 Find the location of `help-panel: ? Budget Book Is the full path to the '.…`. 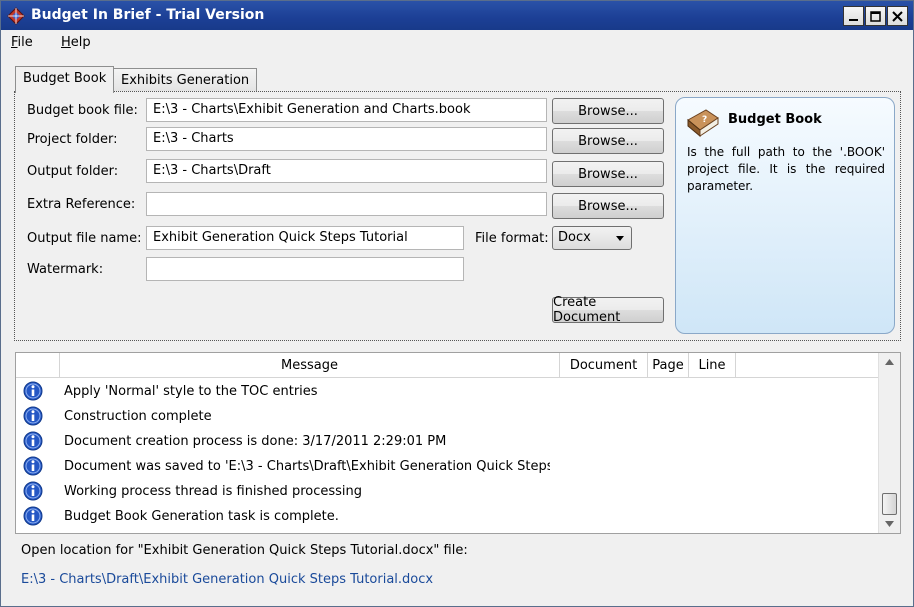

help-panel: ? Budget Book Is the full path to the '.… is located at coordinates (785, 215).